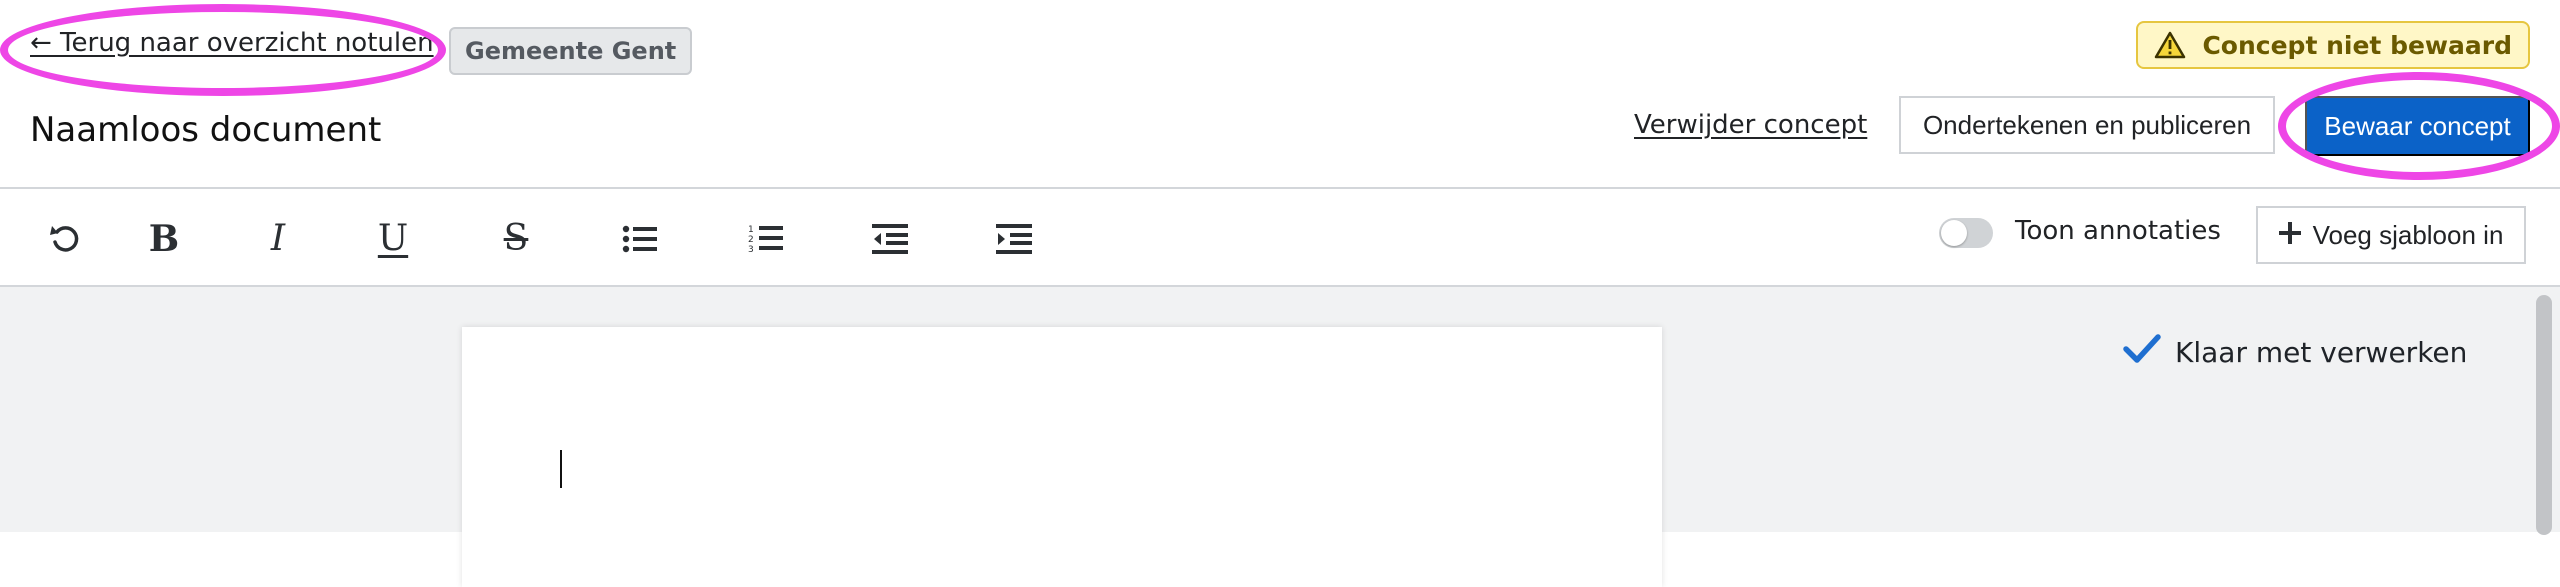 The image size is (2560, 587). I want to click on insert-template-button: Voeg sjabloon in, so click(2391, 235).